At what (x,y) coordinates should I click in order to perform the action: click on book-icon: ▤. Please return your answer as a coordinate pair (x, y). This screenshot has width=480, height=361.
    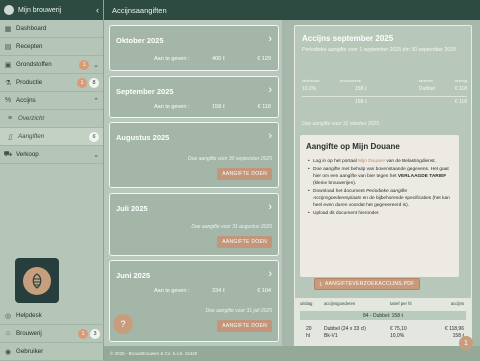
    Looking at the image, I should click on (8, 47).